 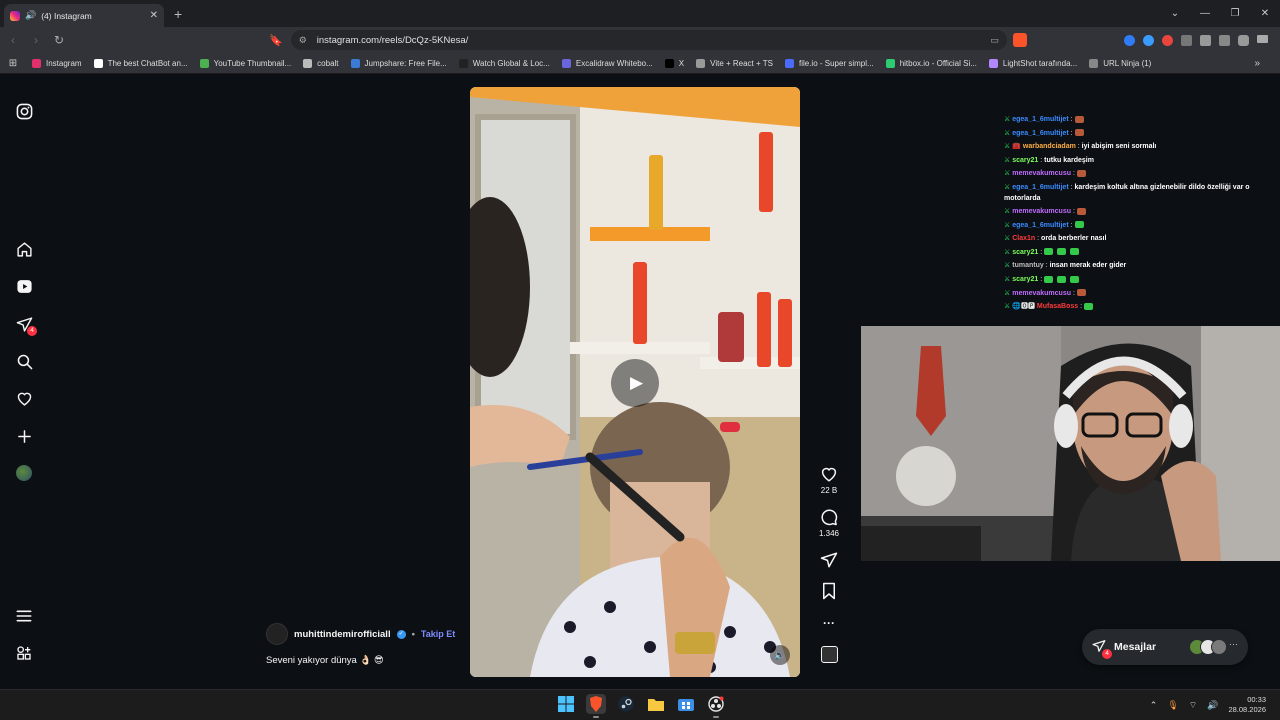 I want to click on browser-tab-instagram: 🔊 (4) Instagram ✕, so click(x=84, y=15).